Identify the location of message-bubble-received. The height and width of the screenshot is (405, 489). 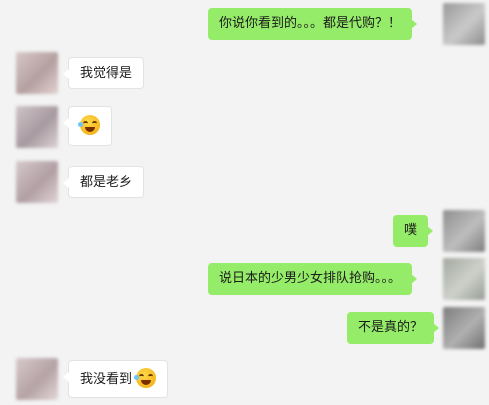
(87, 126).